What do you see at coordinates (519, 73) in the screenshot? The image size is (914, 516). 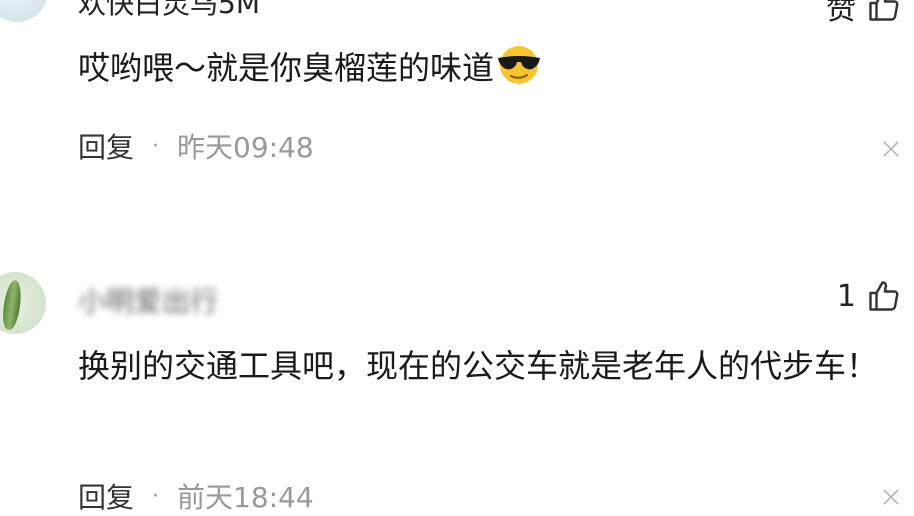 I see `sunglasses-emoji-icon` at bounding box center [519, 73].